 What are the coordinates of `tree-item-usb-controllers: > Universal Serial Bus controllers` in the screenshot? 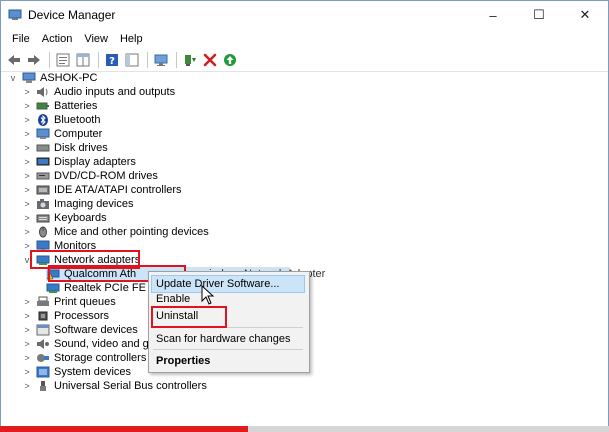 It's located at (114, 386).